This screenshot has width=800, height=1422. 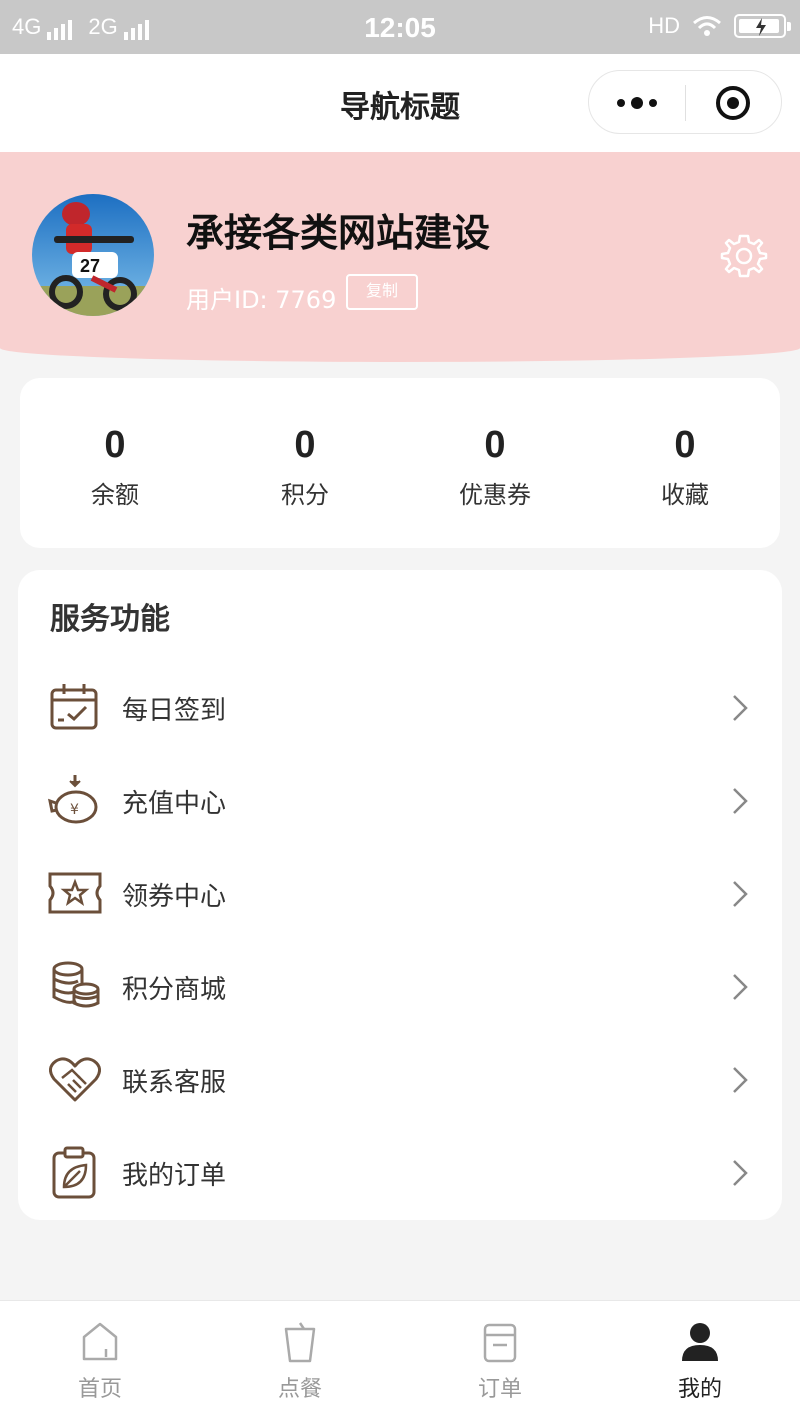 What do you see at coordinates (400, 706) in the screenshot?
I see `service-item-daily-checkin: 每日签到` at bounding box center [400, 706].